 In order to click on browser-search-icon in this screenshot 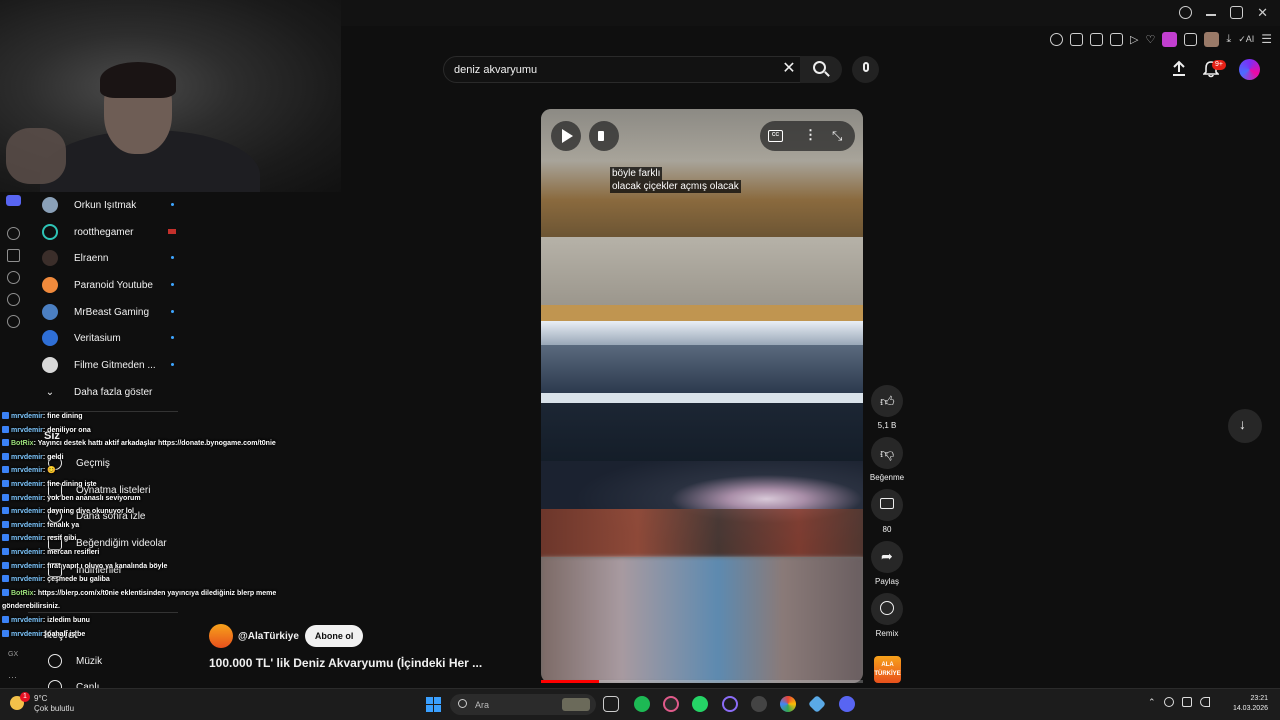, I will do `click(1186, 12)`.